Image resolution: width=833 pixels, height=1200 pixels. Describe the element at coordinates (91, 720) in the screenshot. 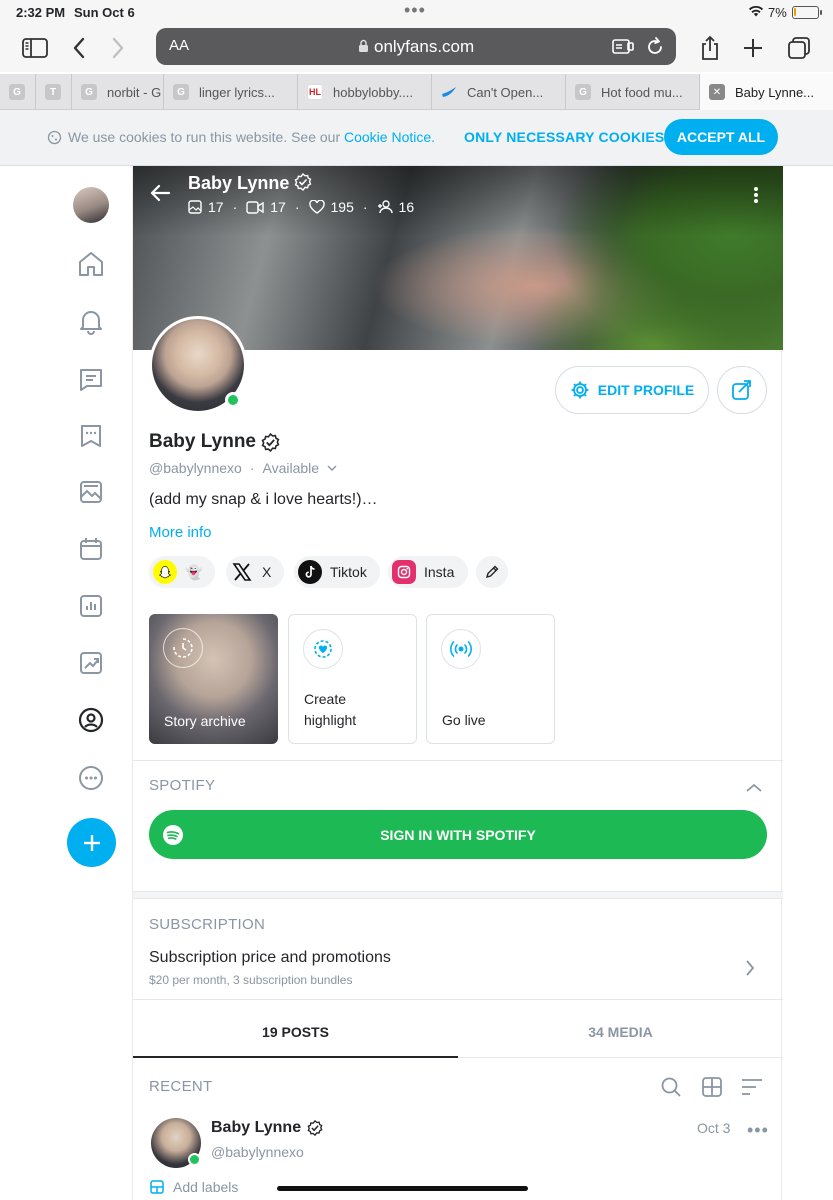

I see `my-profile-icon` at that location.